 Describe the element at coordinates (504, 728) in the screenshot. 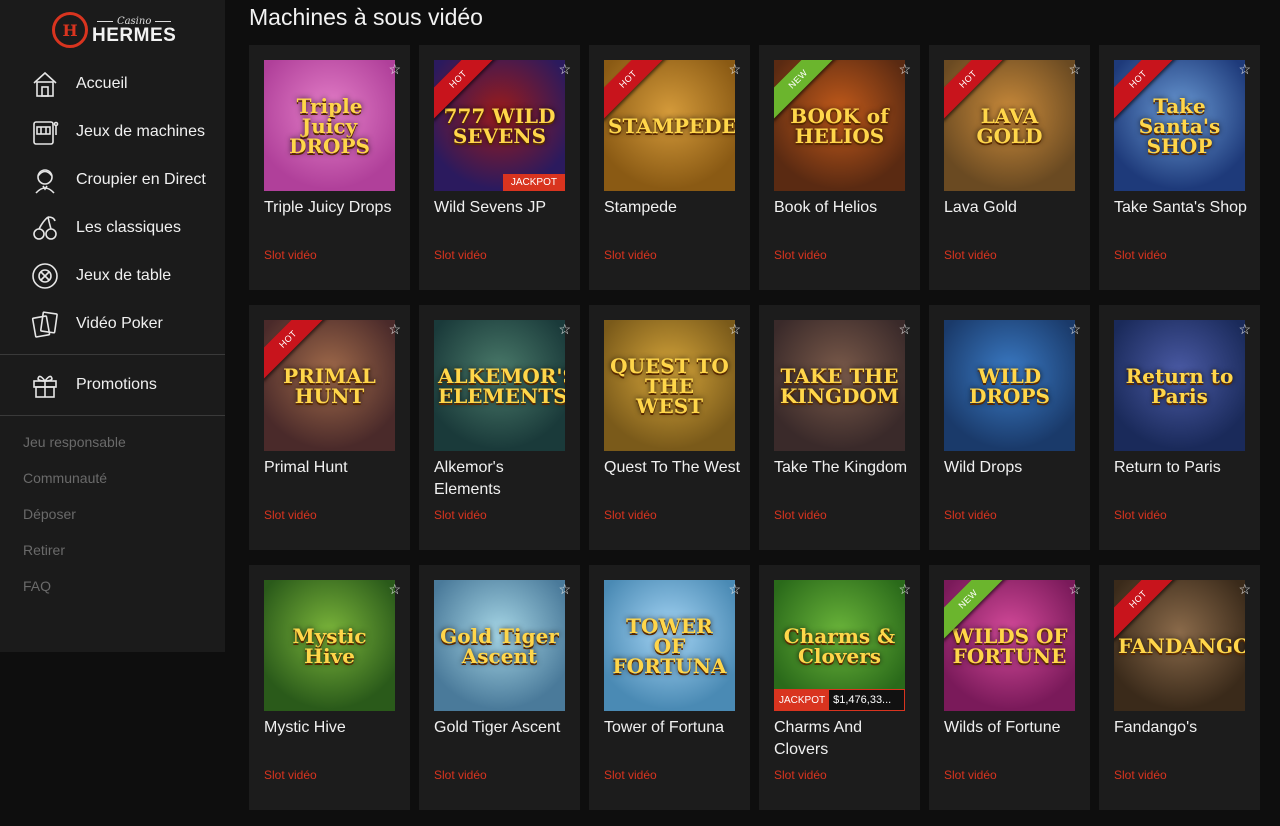

I see `game-name: Gold Tiger Ascent` at that location.